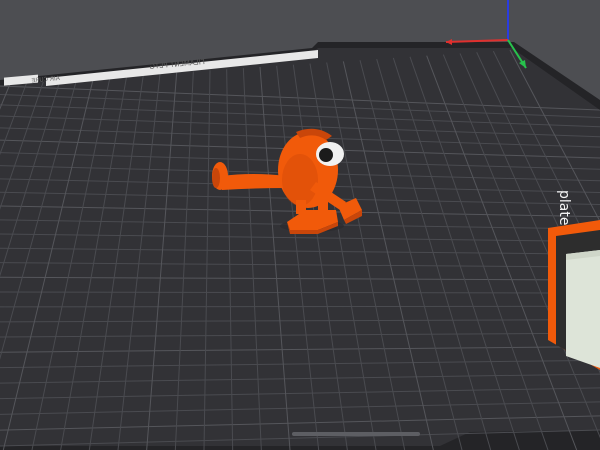 The width and height of the screenshot is (600, 450). Describe the element at coordinates (477, 41) in the screenshot. I see `x-axis` at that location.